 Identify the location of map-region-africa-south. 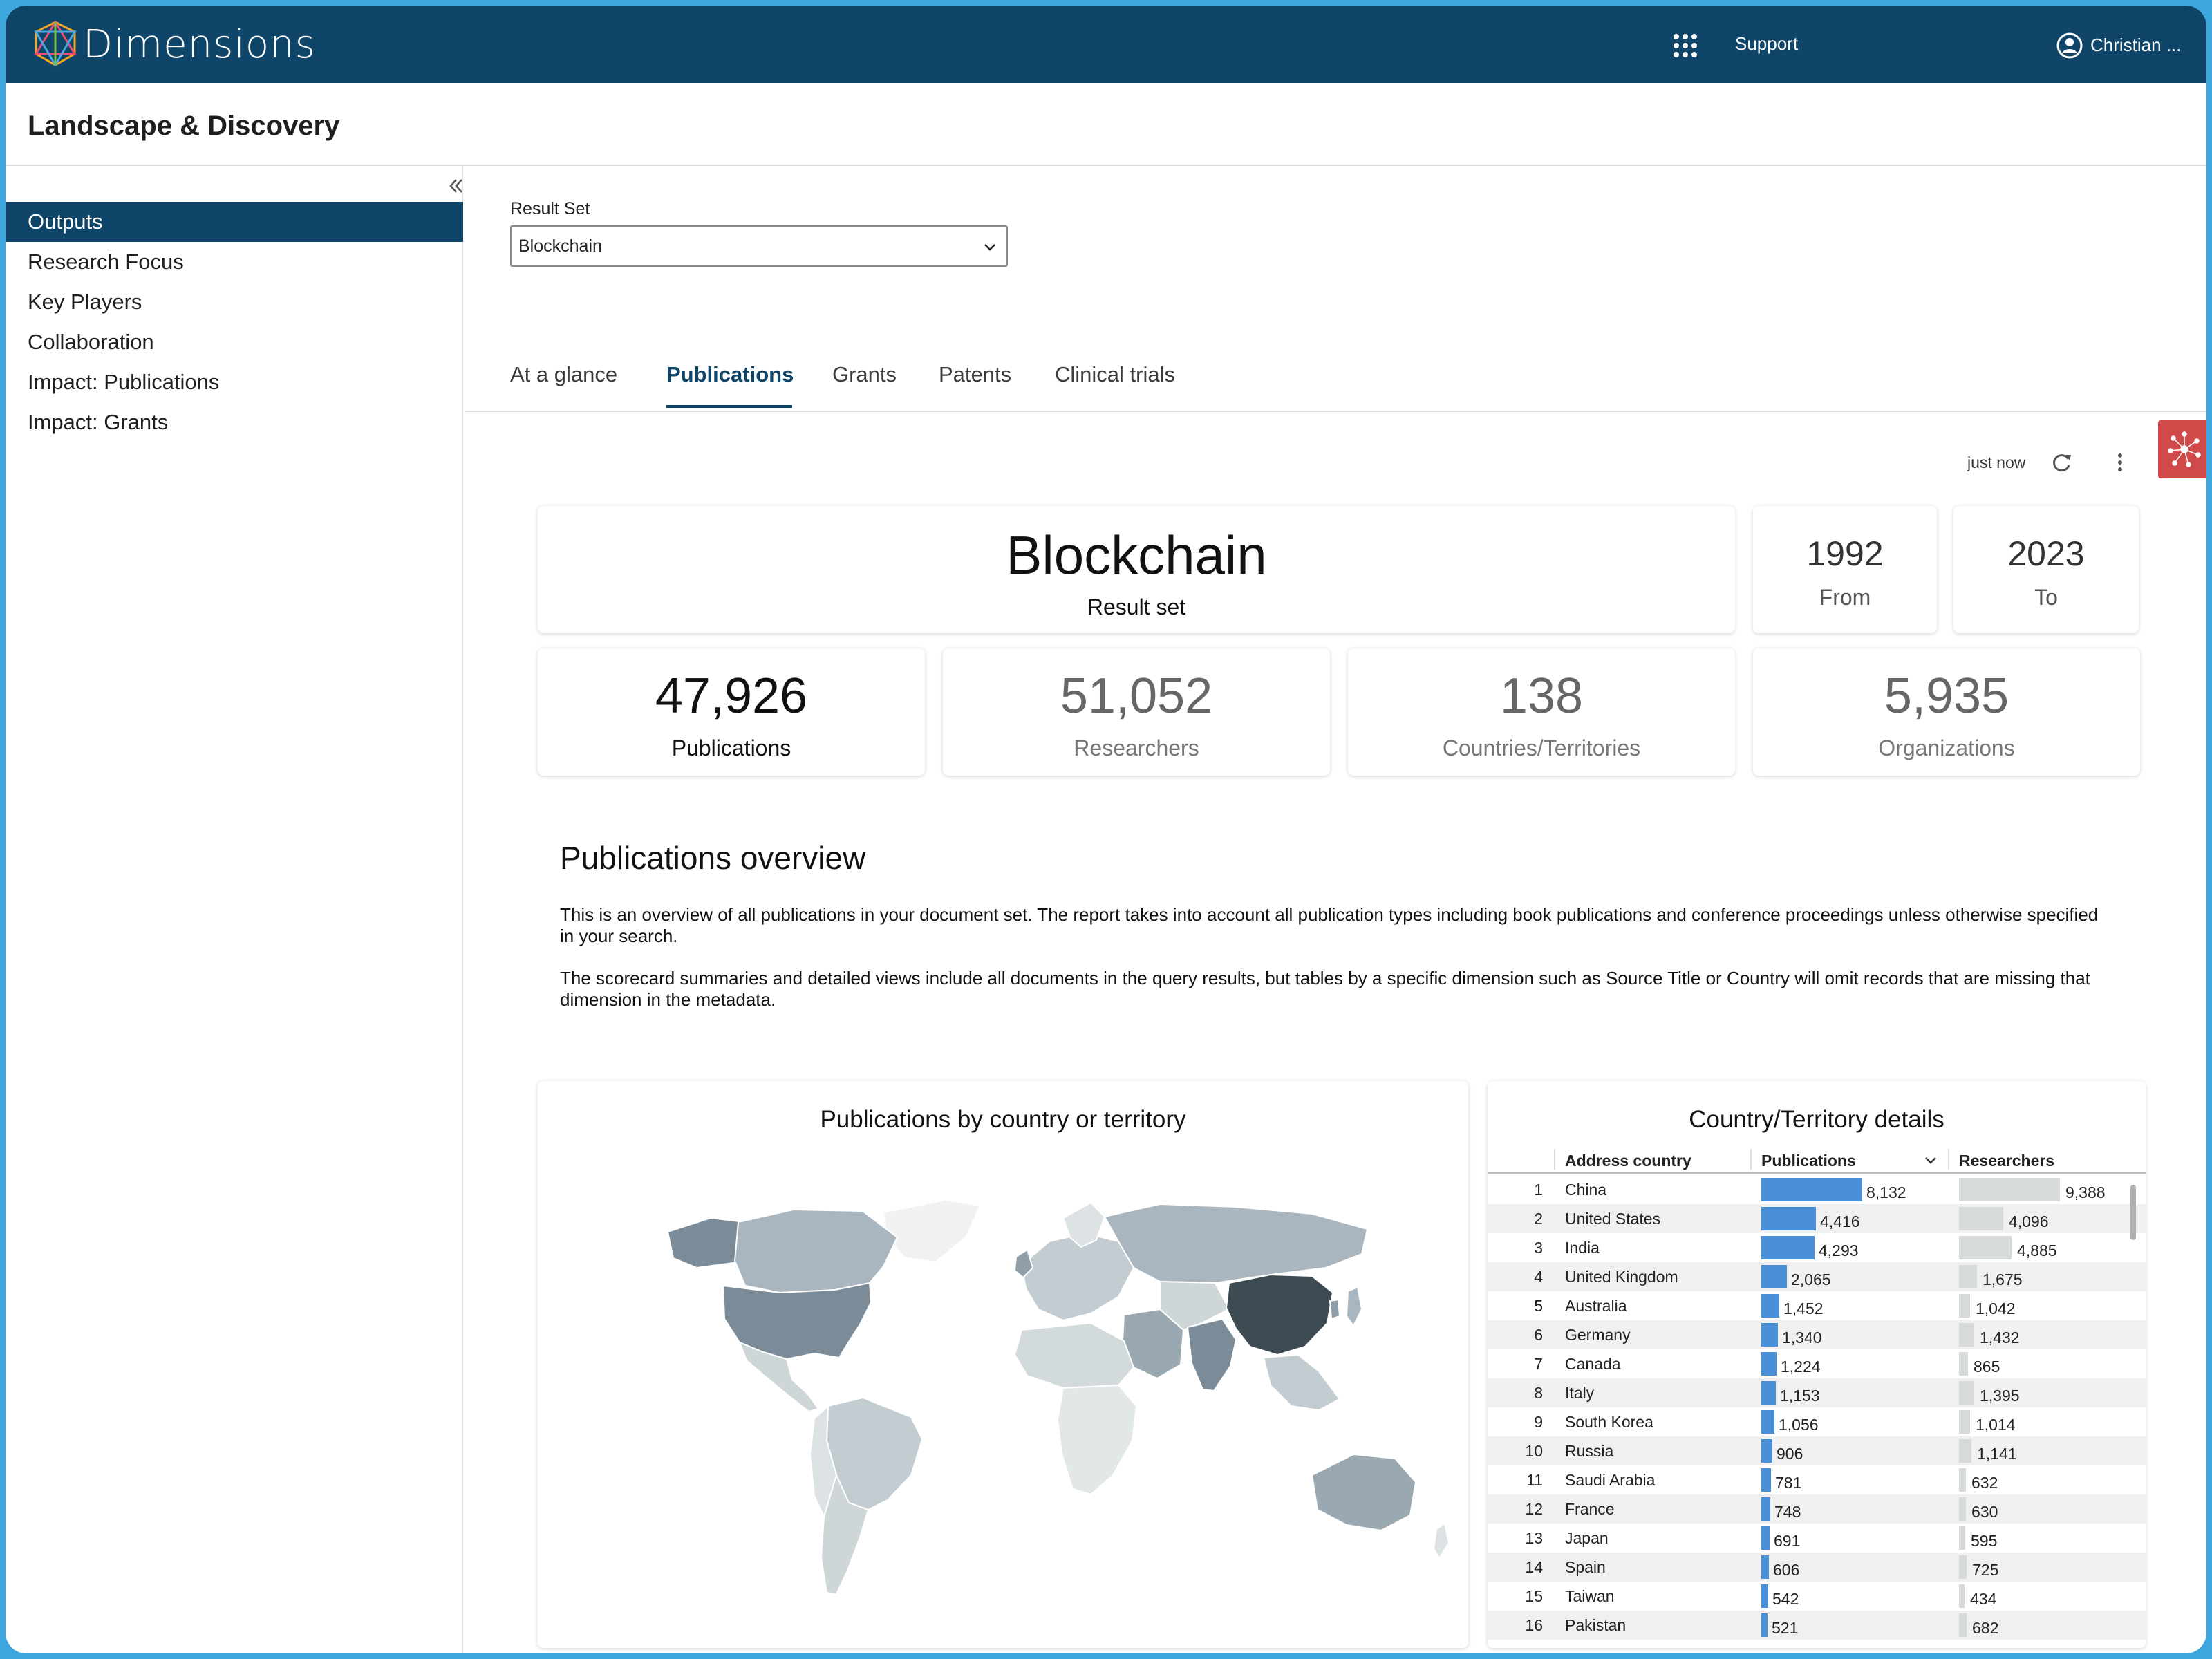
(1097, 1440).